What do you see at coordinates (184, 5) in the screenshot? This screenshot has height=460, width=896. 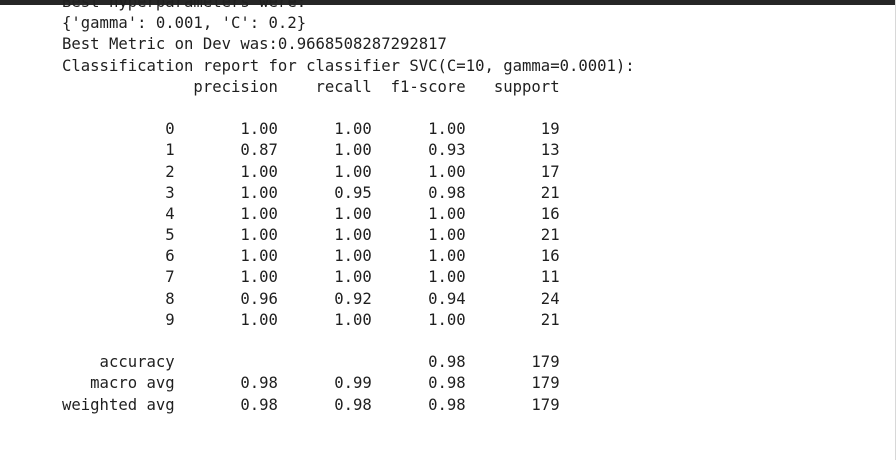 I see `best-hyperparameters-heading: Best hyperparameters were:` at bounding box center [184, 5].